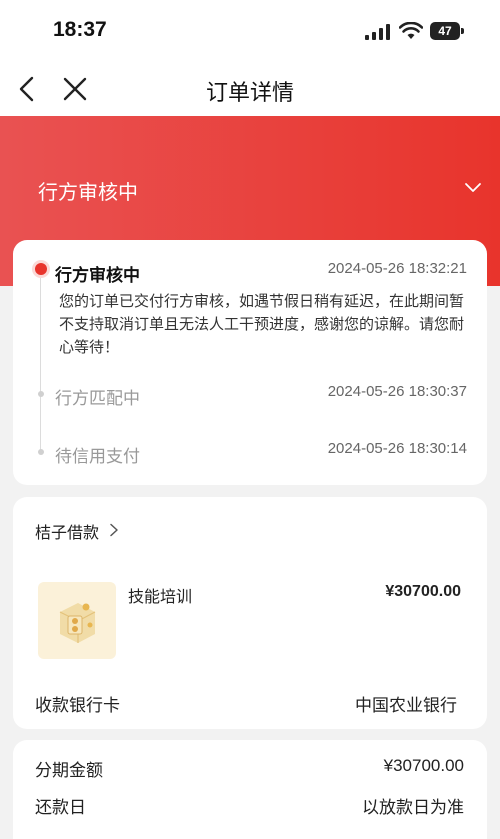 The height and width of the screenshot is (839, 500). I want to click on chevron-right-icon, so click(114, 530).